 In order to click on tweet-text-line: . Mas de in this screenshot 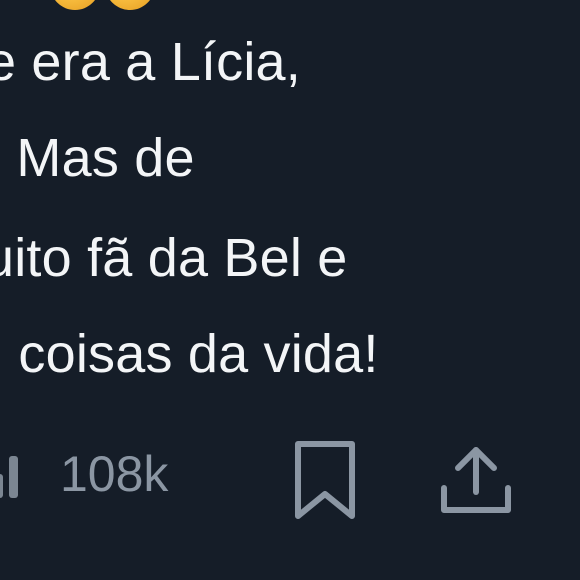, I will do `click(97, 158)`.